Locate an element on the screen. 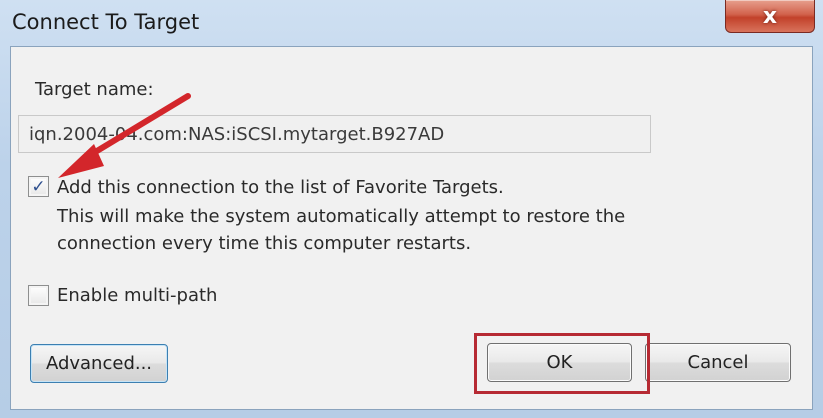 The image size is (823, 418). close-icon: x is located at coordinates (770, 16).